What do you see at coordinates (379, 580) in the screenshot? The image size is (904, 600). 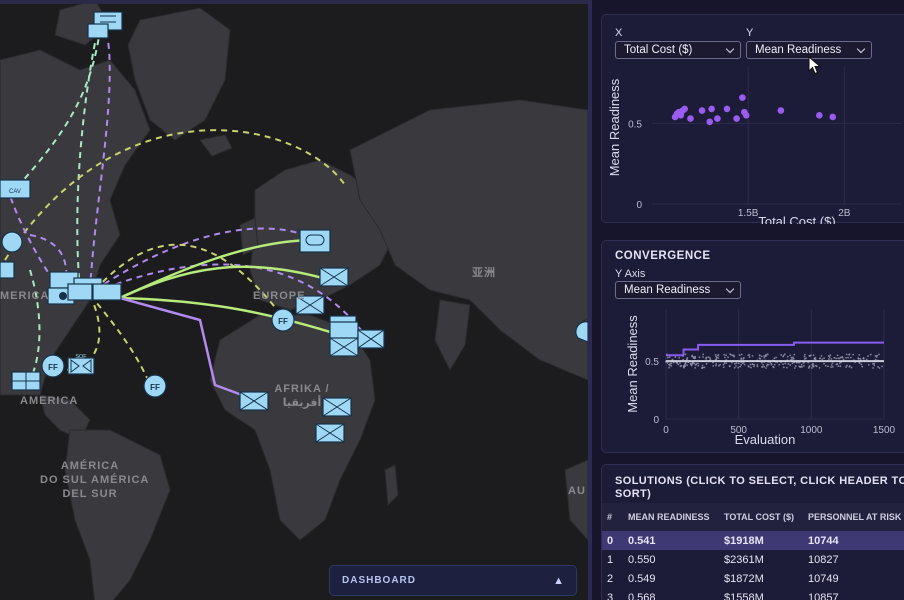 I see `dashboard-label: DASHBOARD` at bounding box center [379, 580].